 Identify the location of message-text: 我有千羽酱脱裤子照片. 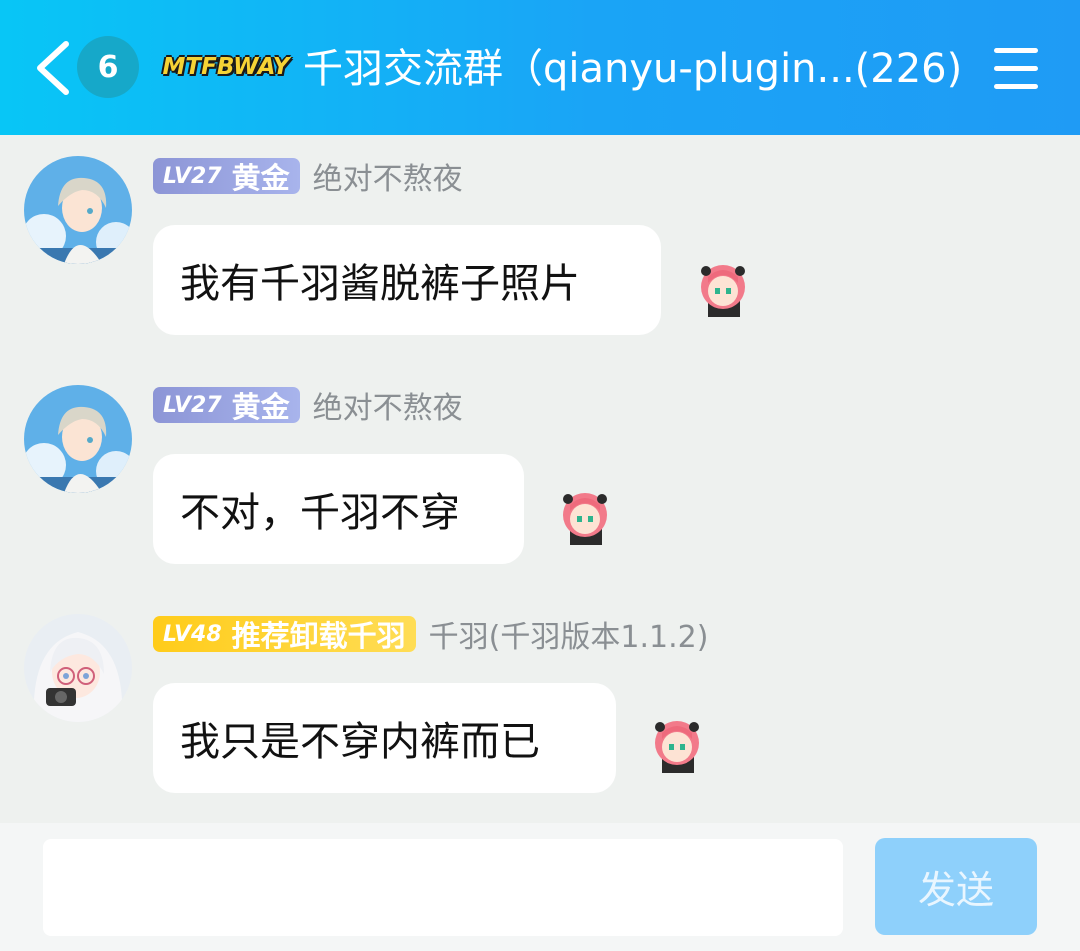
(380, 284).